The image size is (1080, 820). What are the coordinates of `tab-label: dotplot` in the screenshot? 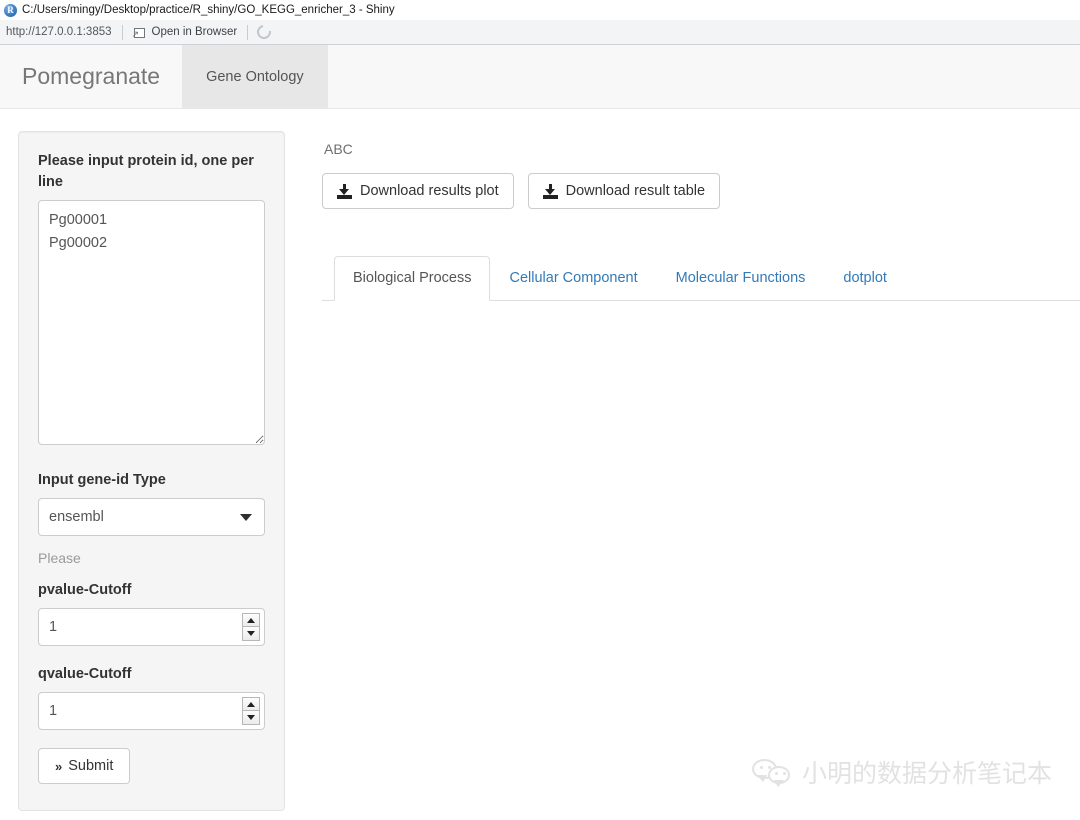 It's located at (865, 278).